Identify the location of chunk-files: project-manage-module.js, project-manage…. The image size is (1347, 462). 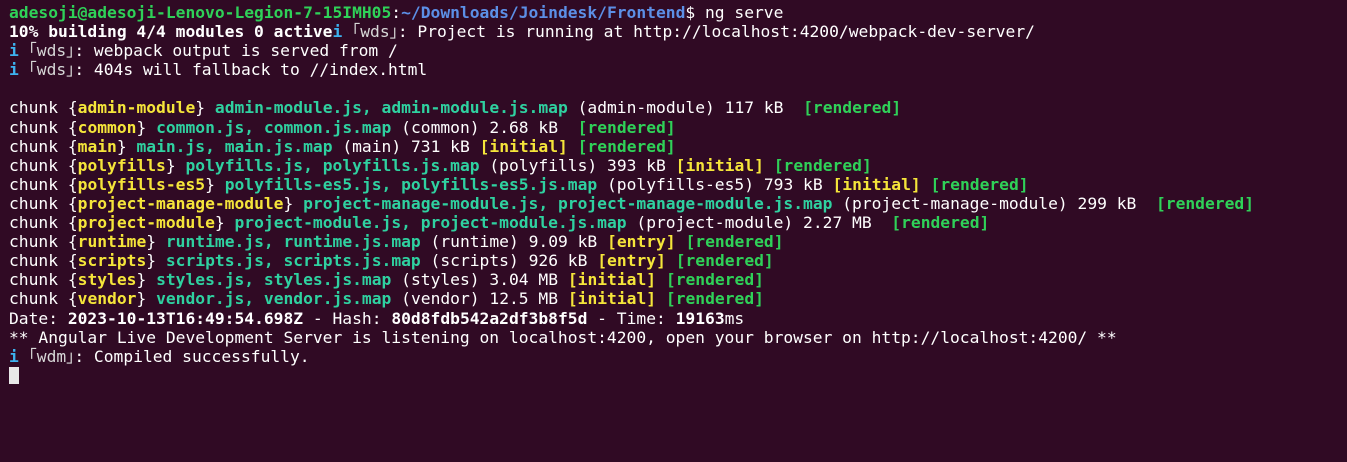
(568, 203).